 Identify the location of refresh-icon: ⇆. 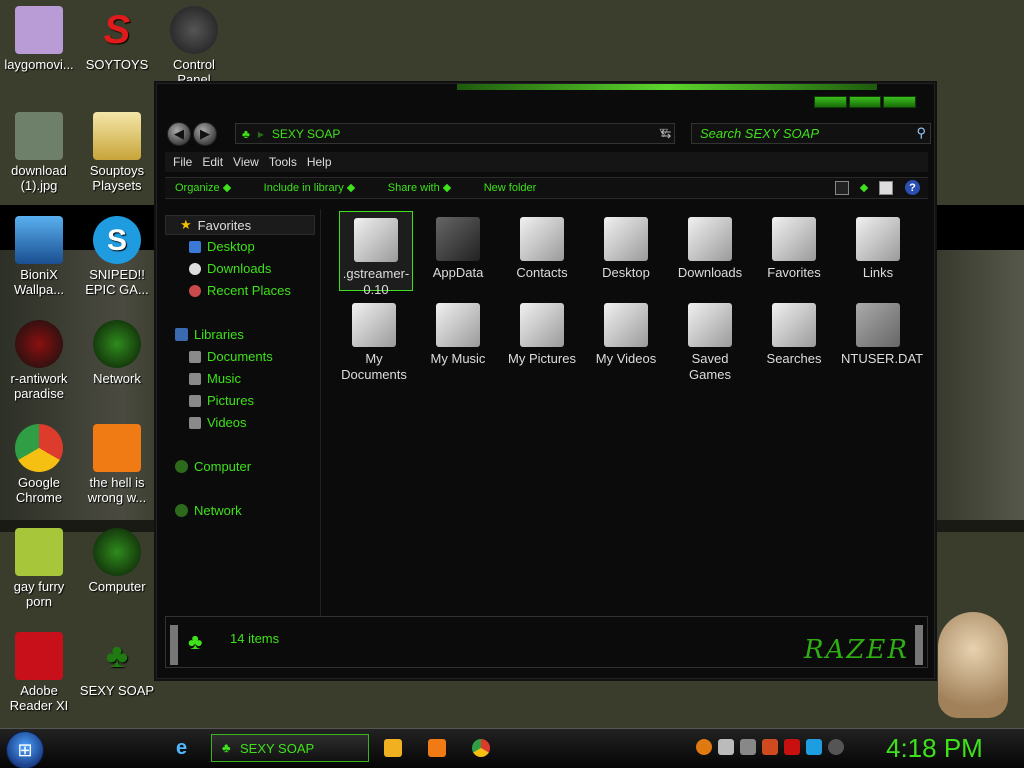
(666, 133).